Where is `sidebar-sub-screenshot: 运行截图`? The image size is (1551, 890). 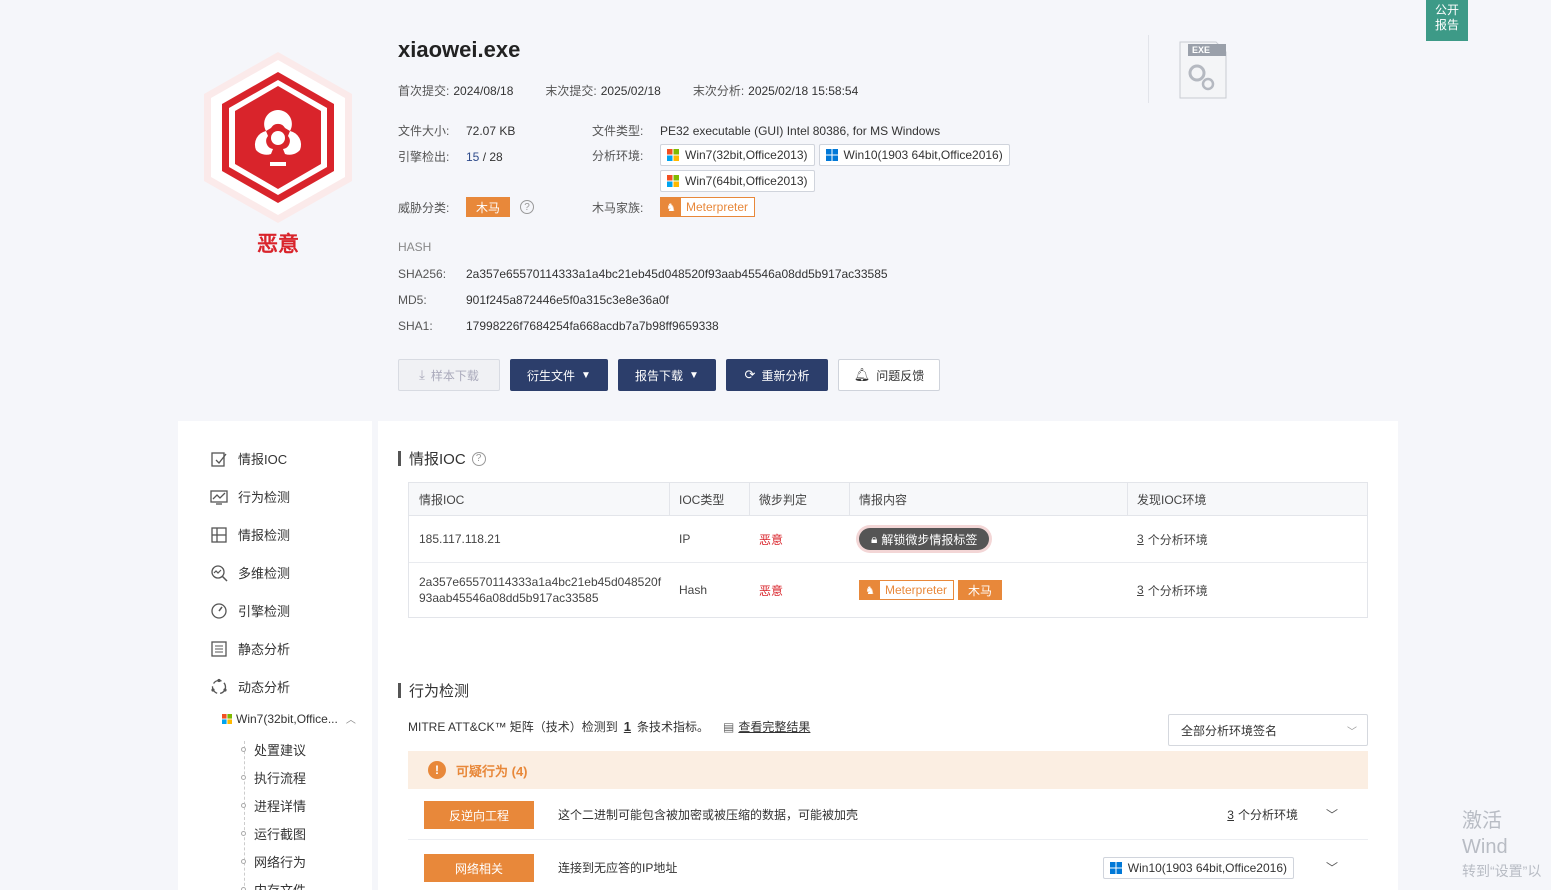 sidebar-sub-screenshot: 运行截图 is located at coordinates (273, 833).